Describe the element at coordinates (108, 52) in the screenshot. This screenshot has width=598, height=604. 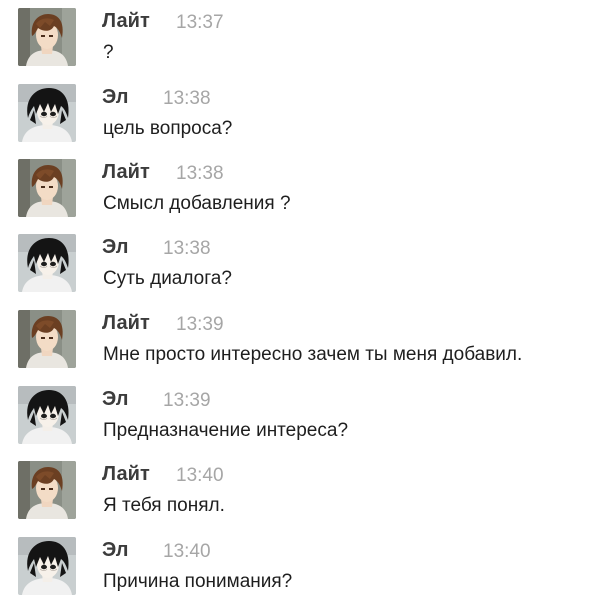
I see `message-text: ?` at that location.